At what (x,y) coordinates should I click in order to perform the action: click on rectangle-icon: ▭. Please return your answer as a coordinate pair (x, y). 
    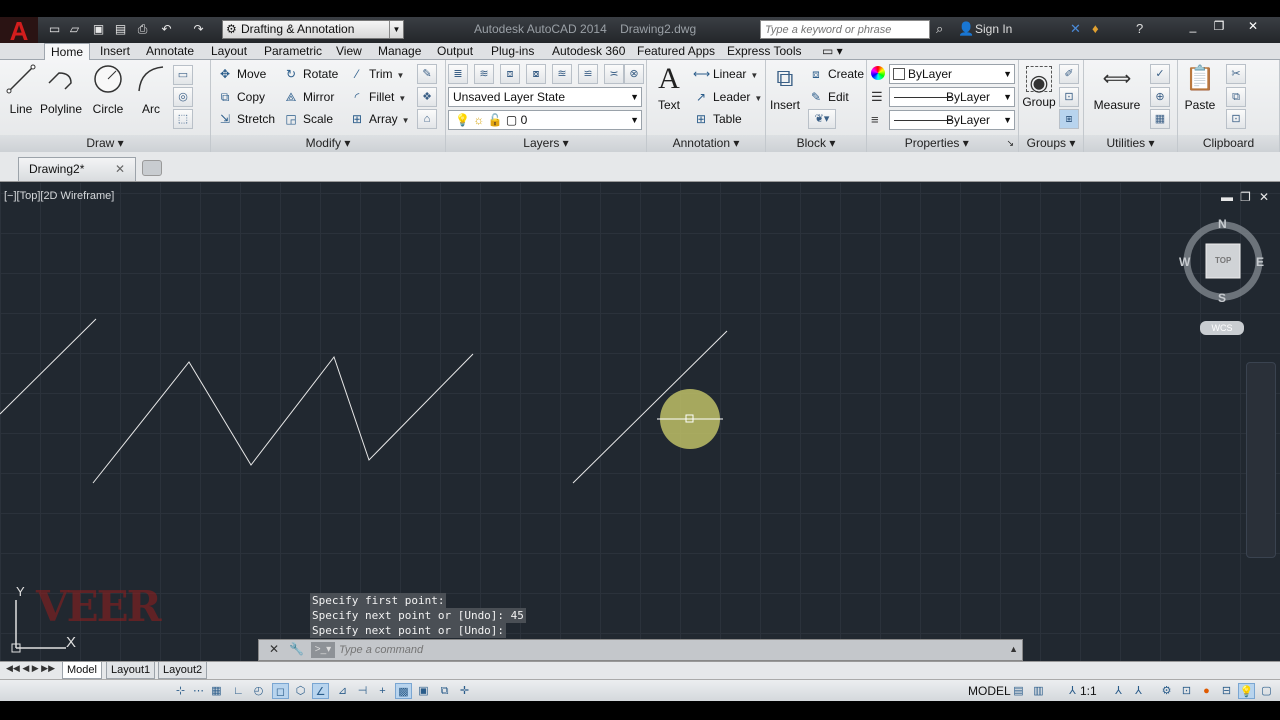
    Looking at the image, I should click on (183, 75).